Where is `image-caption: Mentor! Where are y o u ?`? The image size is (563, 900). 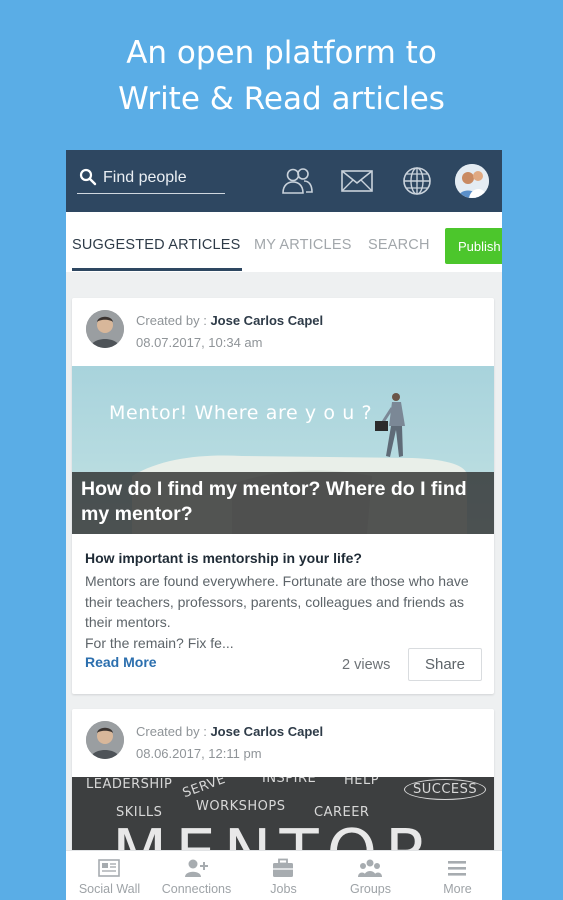
image-caption: Mentor! Where are y o u ? is located at coordinates (241, 413).